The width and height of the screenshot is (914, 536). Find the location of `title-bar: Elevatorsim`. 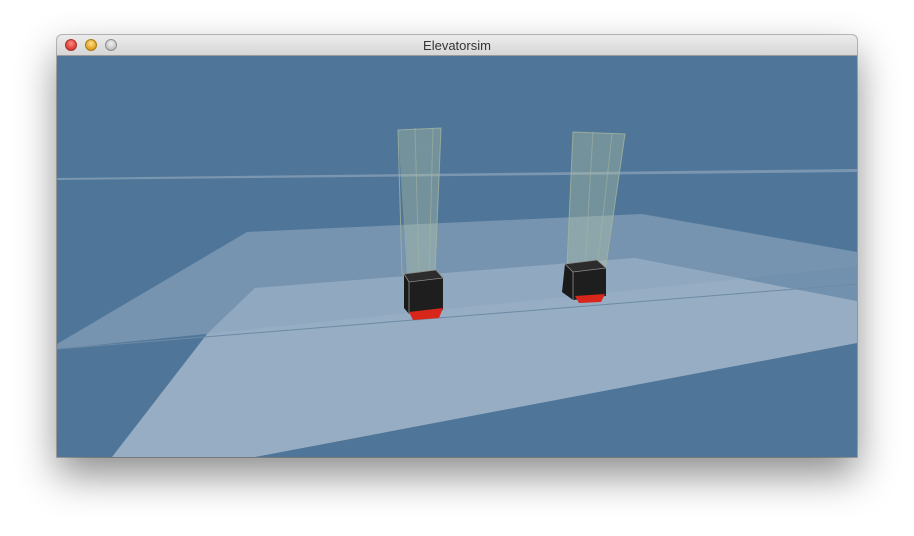

title-bar: Elevatorsim is located at coordinates (457, 45).